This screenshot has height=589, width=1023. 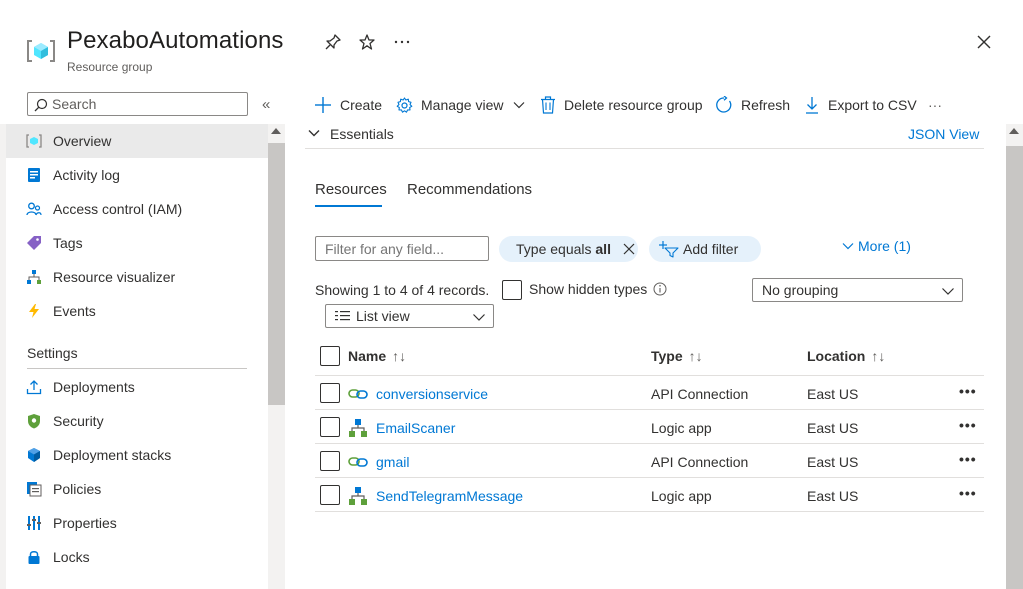 What do you see at coordinates (857, 290) in the screenshot?
I see `grouping-select: No grouping` at bounding box center [857, 290].